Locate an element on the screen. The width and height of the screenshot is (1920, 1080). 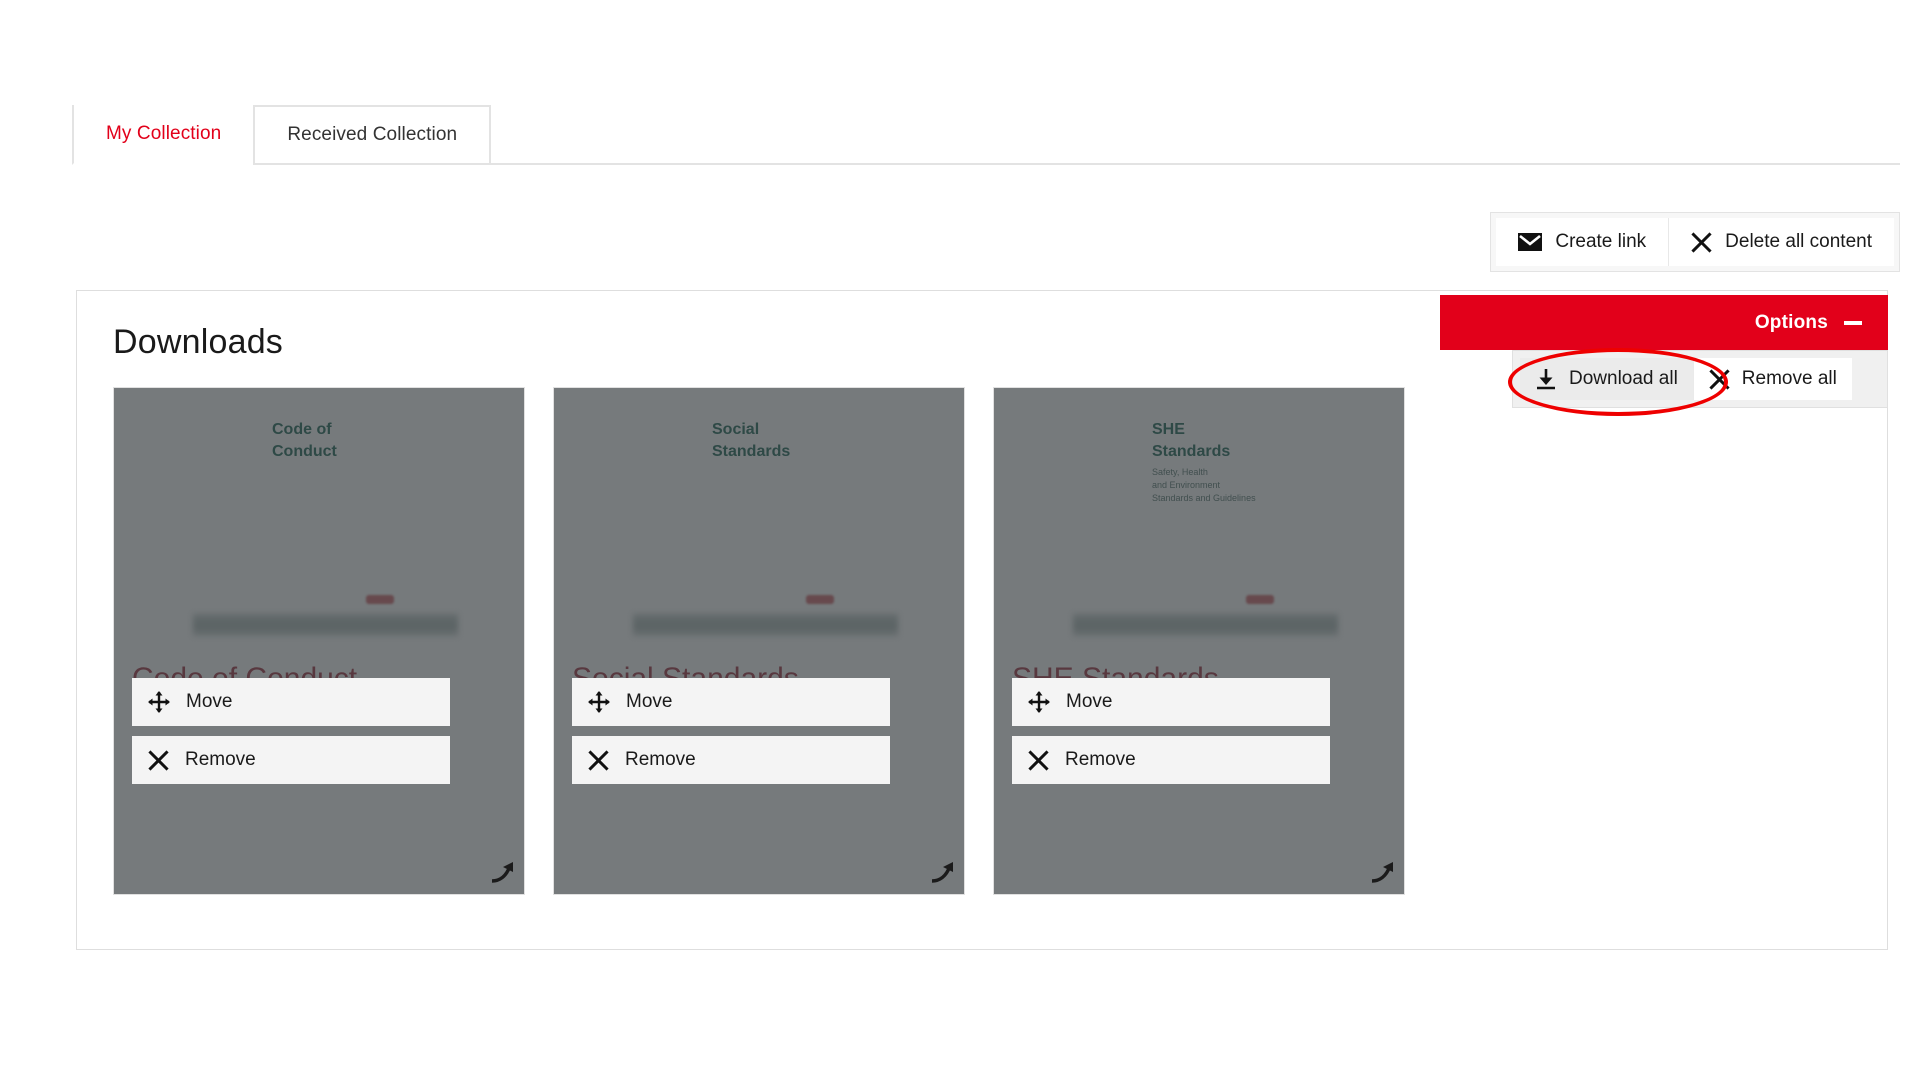
collection-toolbar: Create link Delete all content is located at coordinates (1695, 242).